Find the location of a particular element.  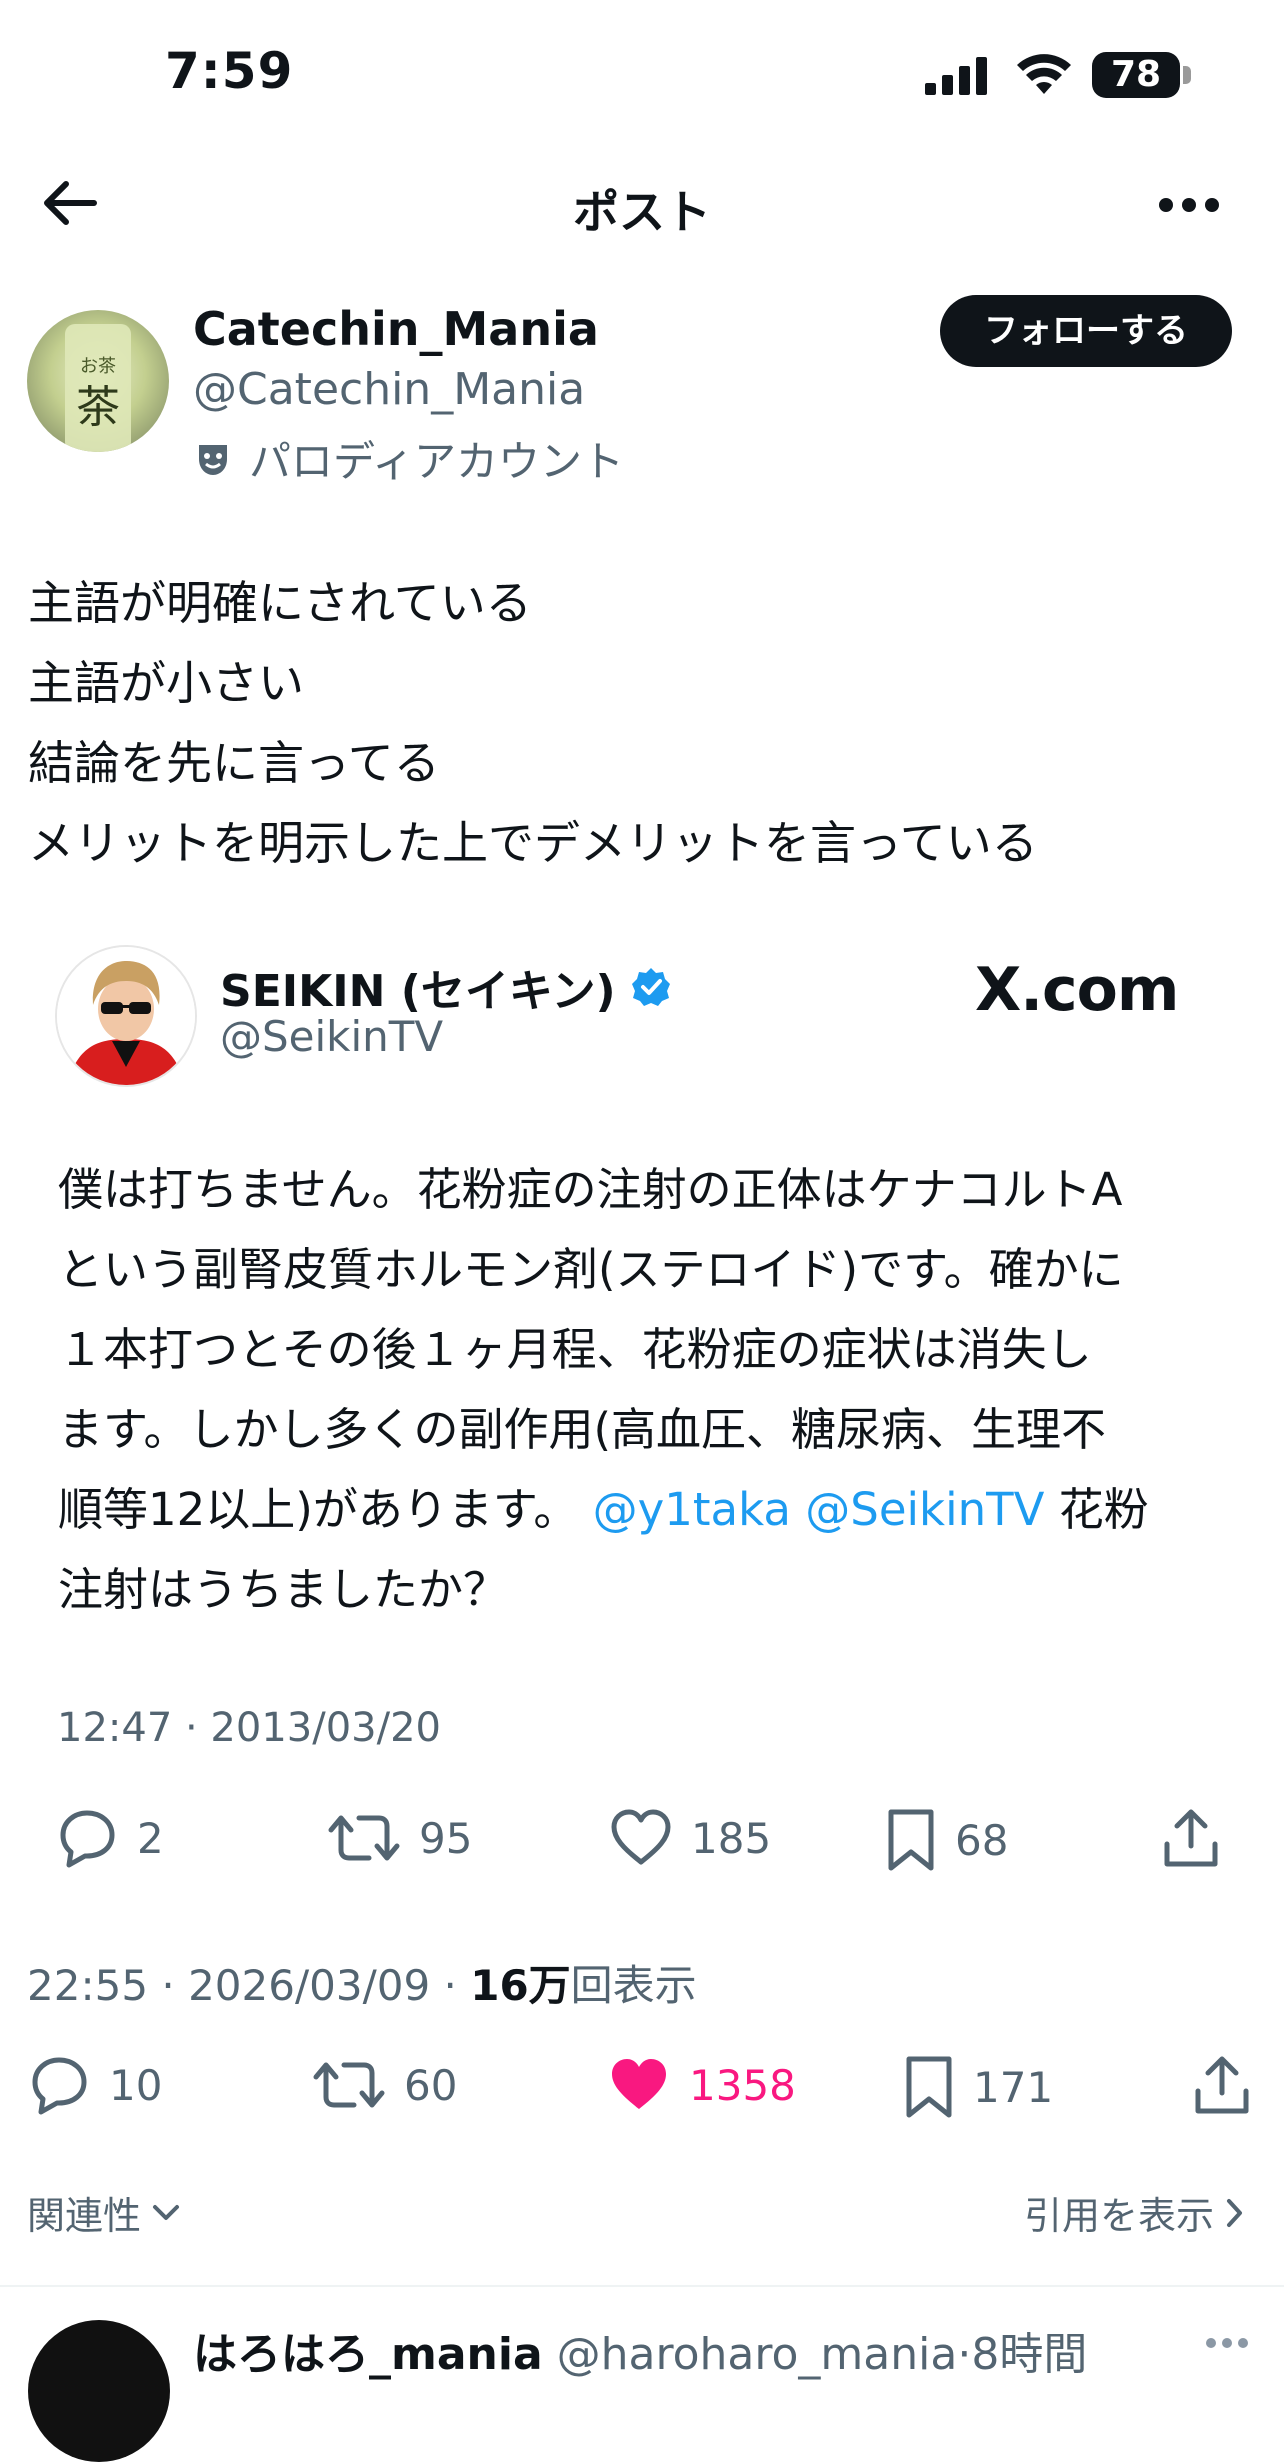

page-title: ポスト is located at coordinates (642, 212).